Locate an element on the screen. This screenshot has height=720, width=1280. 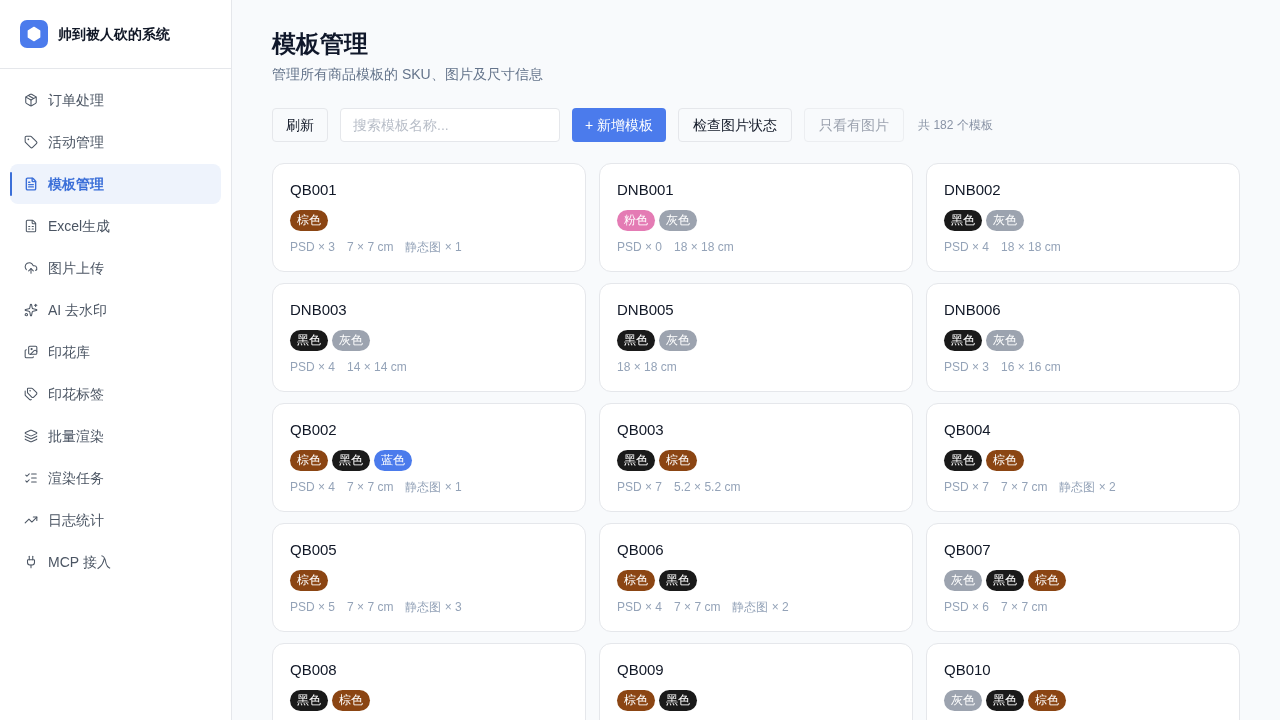
template-card: QB010 灰色 黑色 棕色 is located at coordinates (1083, 681).